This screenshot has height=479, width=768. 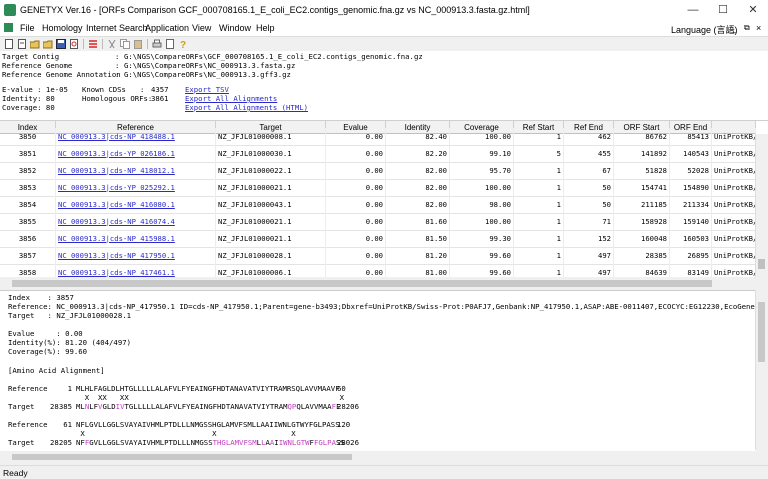 I want to click on reference-genome-value: G:\NGS\CompareORFs\NC_000913.3.fasta.gz, so click(x=210, y=65).